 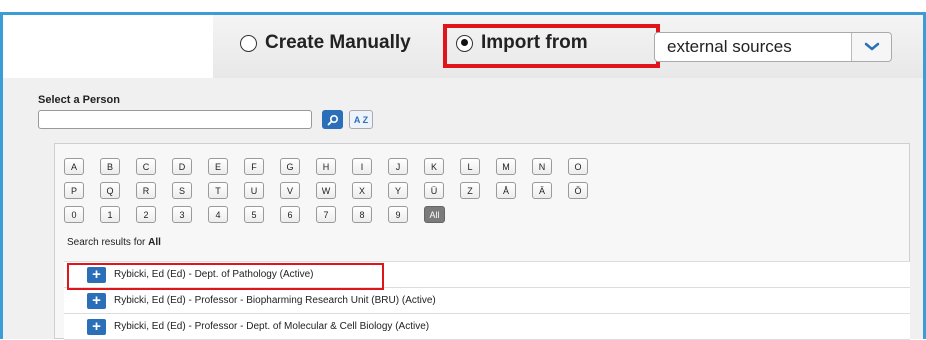 I want to click on alphabet-row-1: ABCDEFGHIJKLMNO, so click(x=334, y=166).